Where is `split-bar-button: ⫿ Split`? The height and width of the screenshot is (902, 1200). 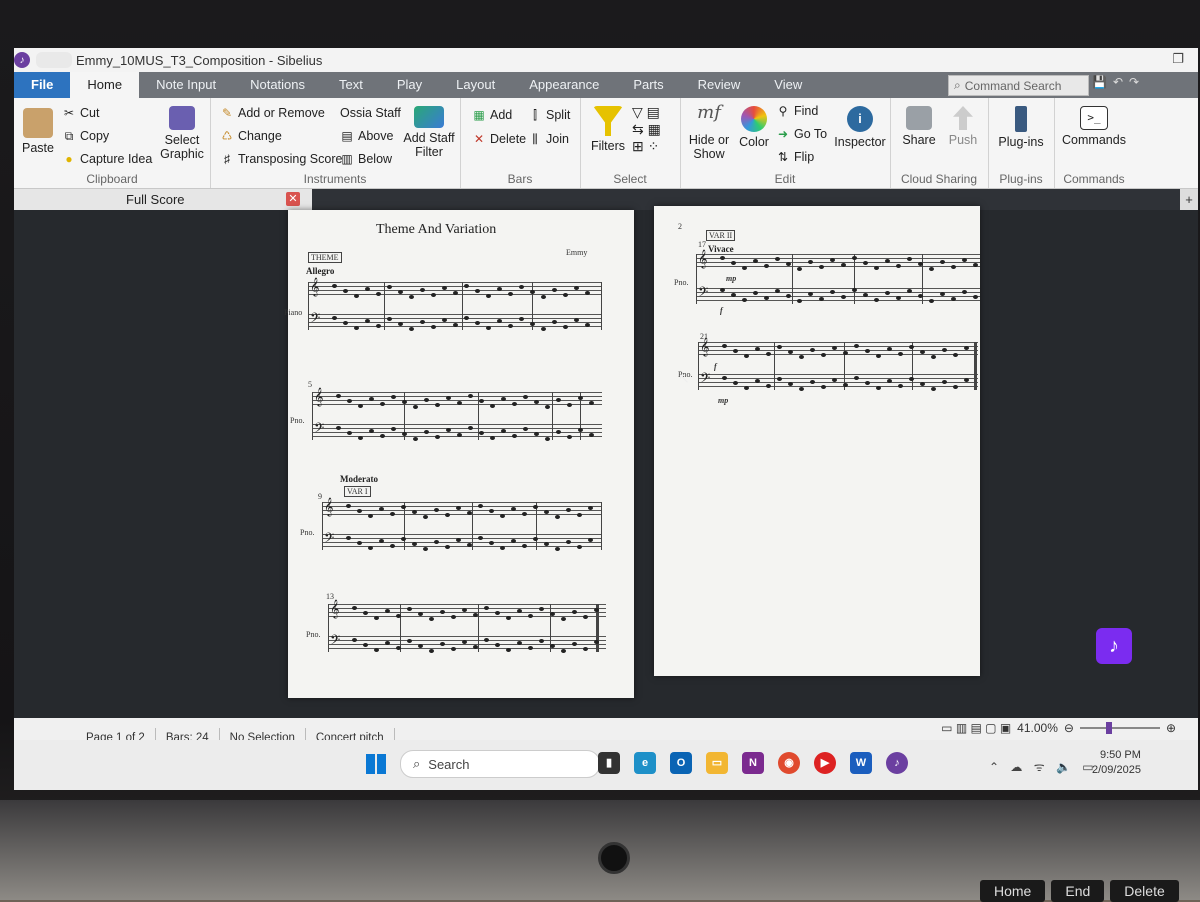
split-bar-button: ⫿ Split is located at coordinates (549, 115).